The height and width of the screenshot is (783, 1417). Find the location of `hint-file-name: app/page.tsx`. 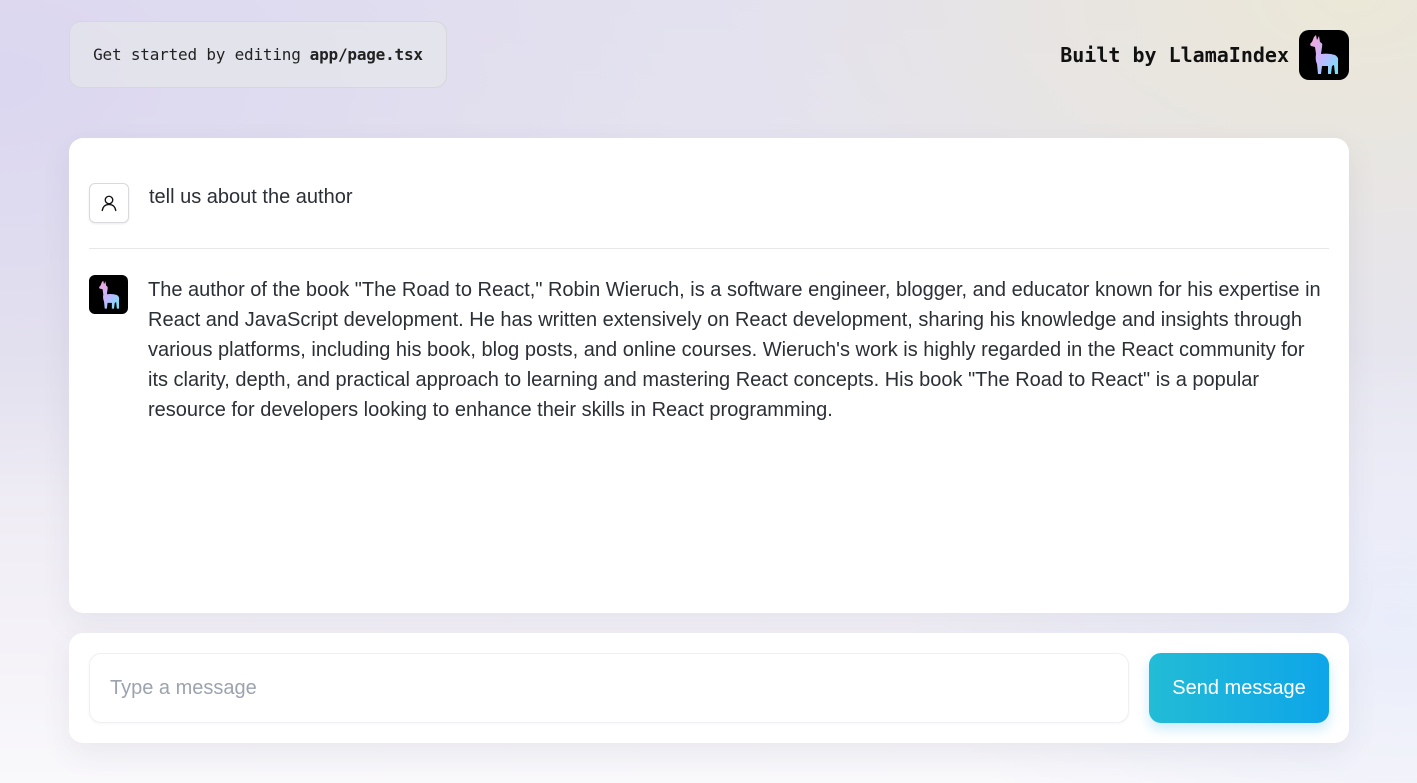

hint-file-name: app/page.tsx is located at coordinates (366, 54).